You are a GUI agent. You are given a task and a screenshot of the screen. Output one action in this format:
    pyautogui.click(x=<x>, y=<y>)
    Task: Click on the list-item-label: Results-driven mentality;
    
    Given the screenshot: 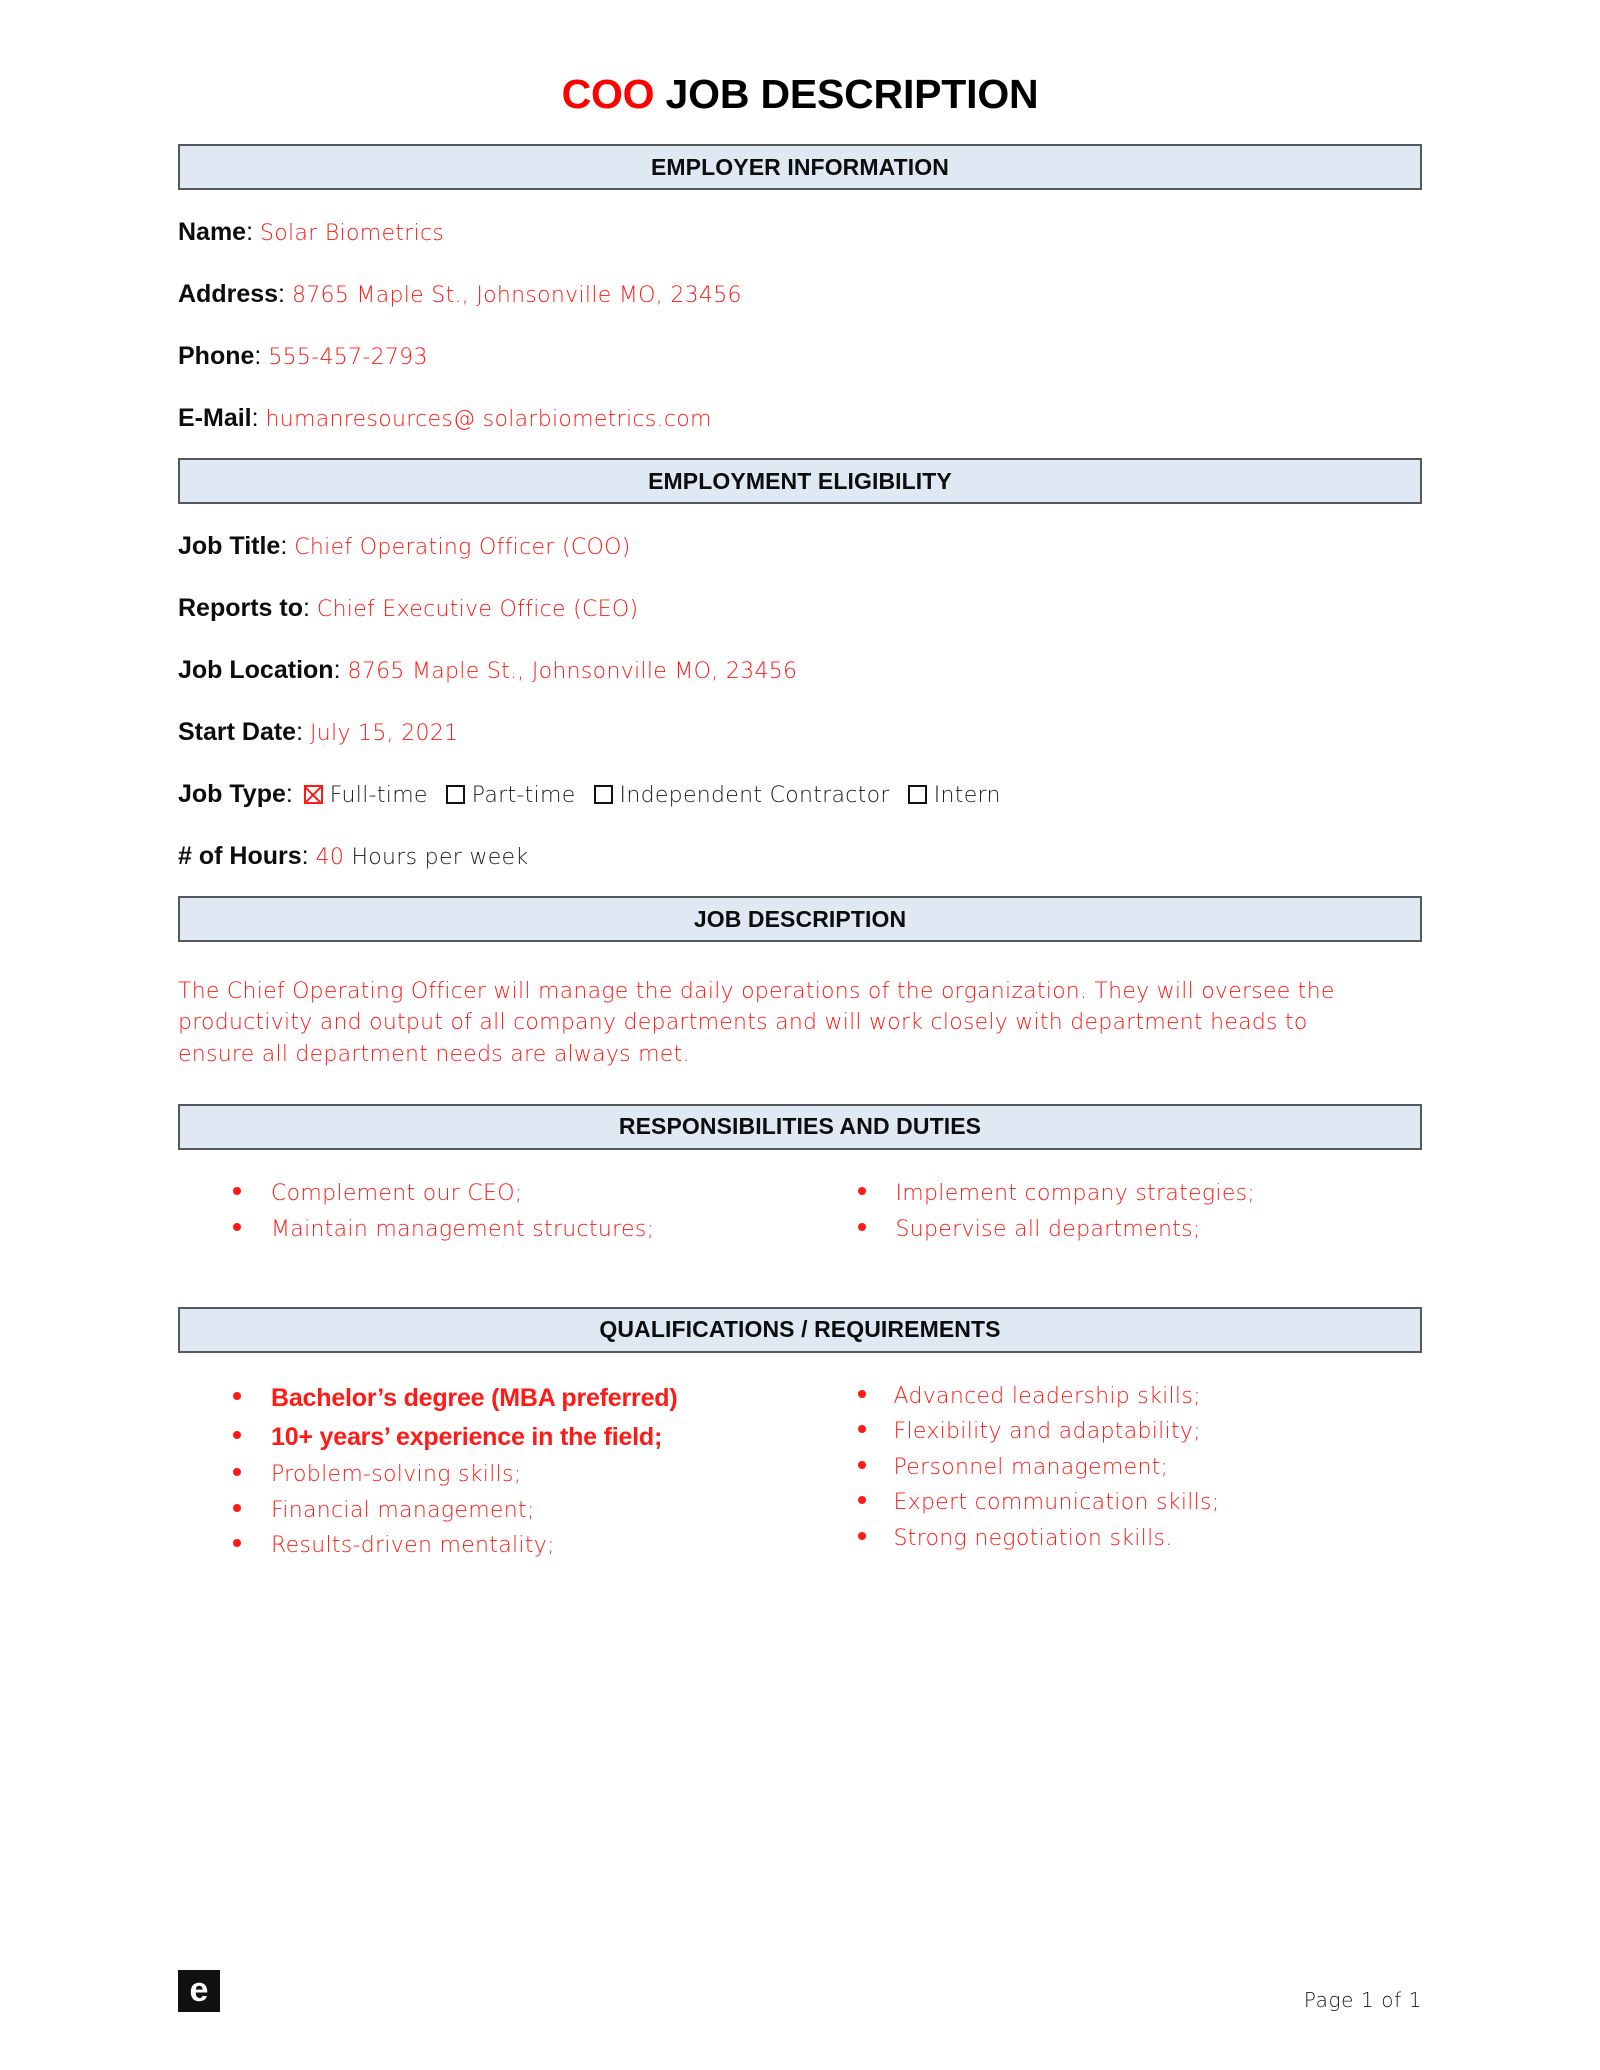 What is the action you would take?
    pyautogui.click(x=413, y=1546)
    